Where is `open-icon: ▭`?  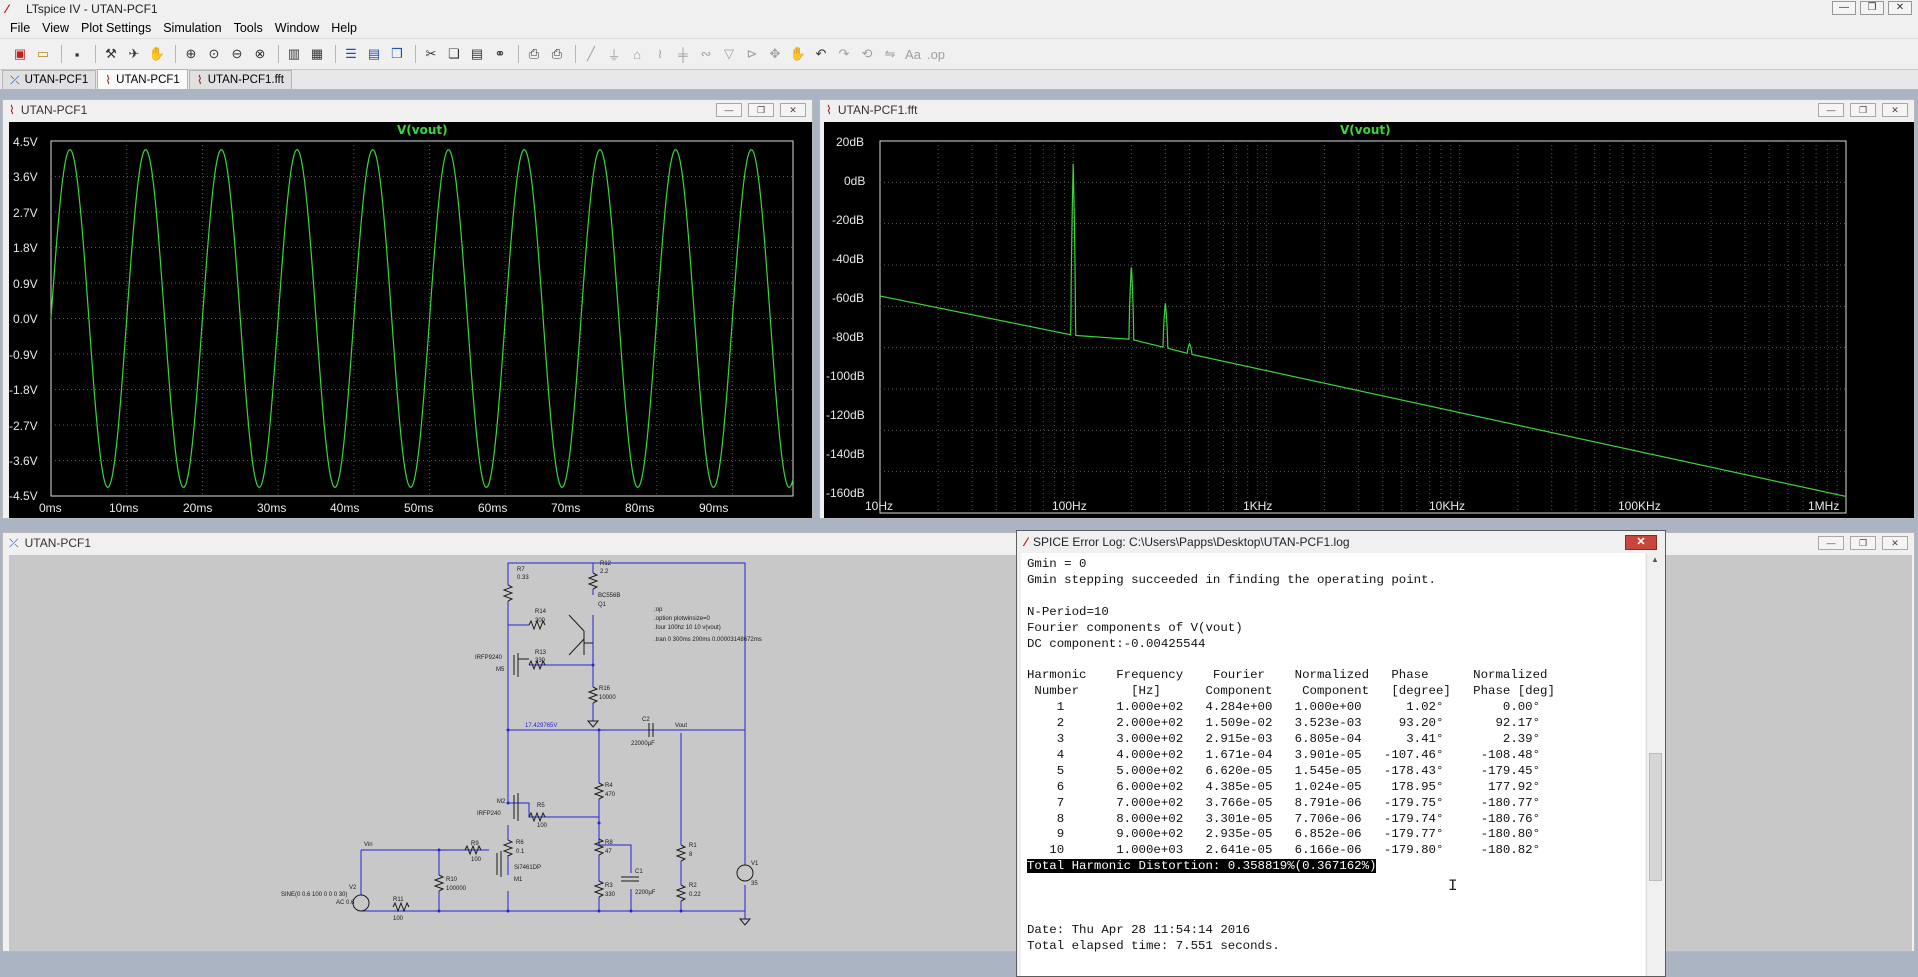
open-icon: ▭ is located at coordinates (43, 54).